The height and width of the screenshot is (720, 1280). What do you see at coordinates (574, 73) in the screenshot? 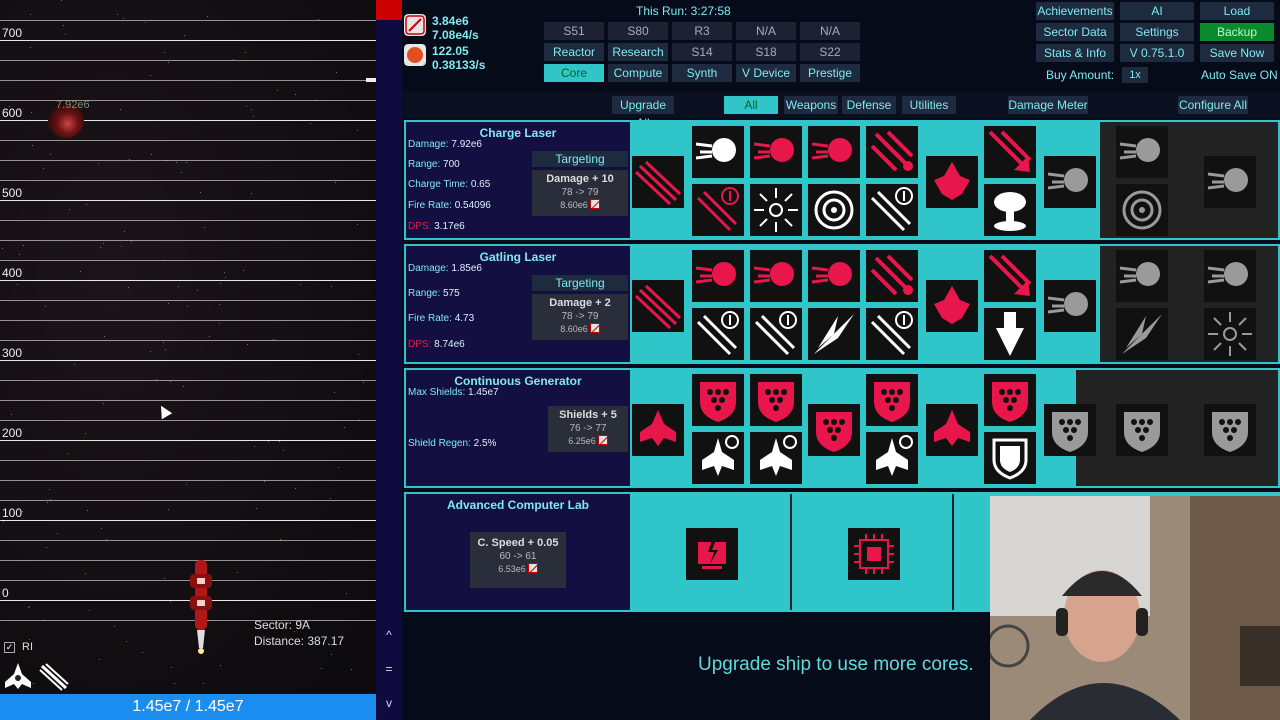
I see `core-tab-core: Core` at bounding box center [574, 73].